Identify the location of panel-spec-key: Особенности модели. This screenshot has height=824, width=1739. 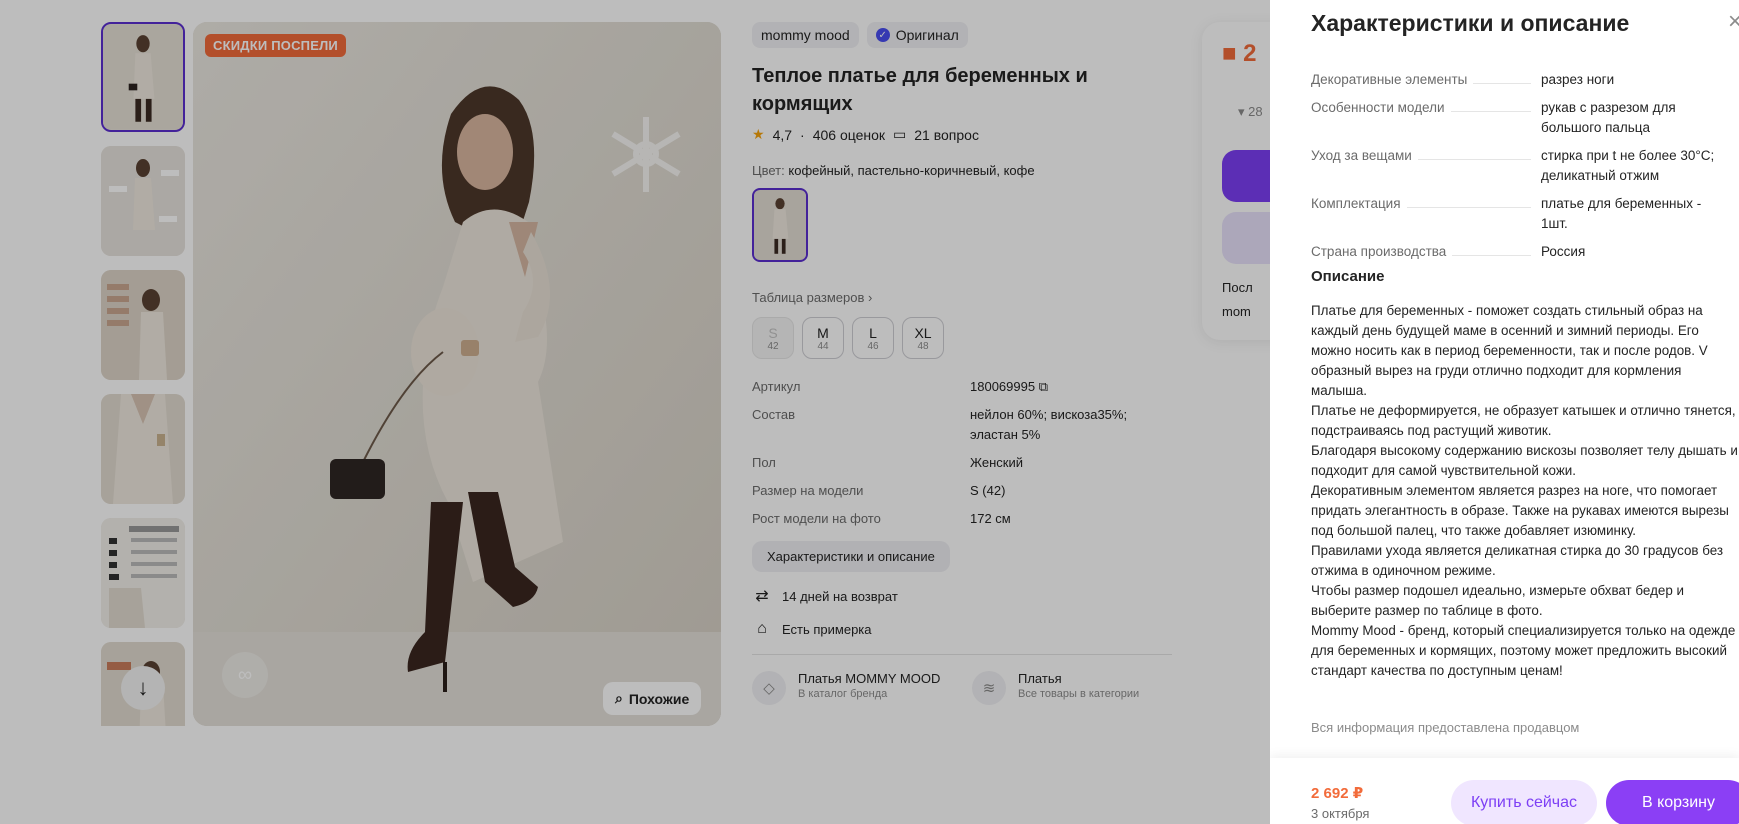
(1426, 118).